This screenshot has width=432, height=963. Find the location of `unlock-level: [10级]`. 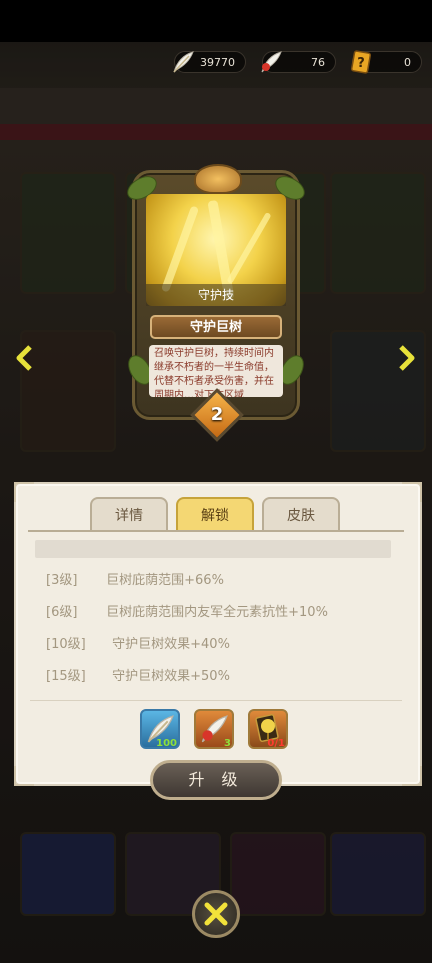

unlock-level: [10级] is located at coordinates (66, 644).